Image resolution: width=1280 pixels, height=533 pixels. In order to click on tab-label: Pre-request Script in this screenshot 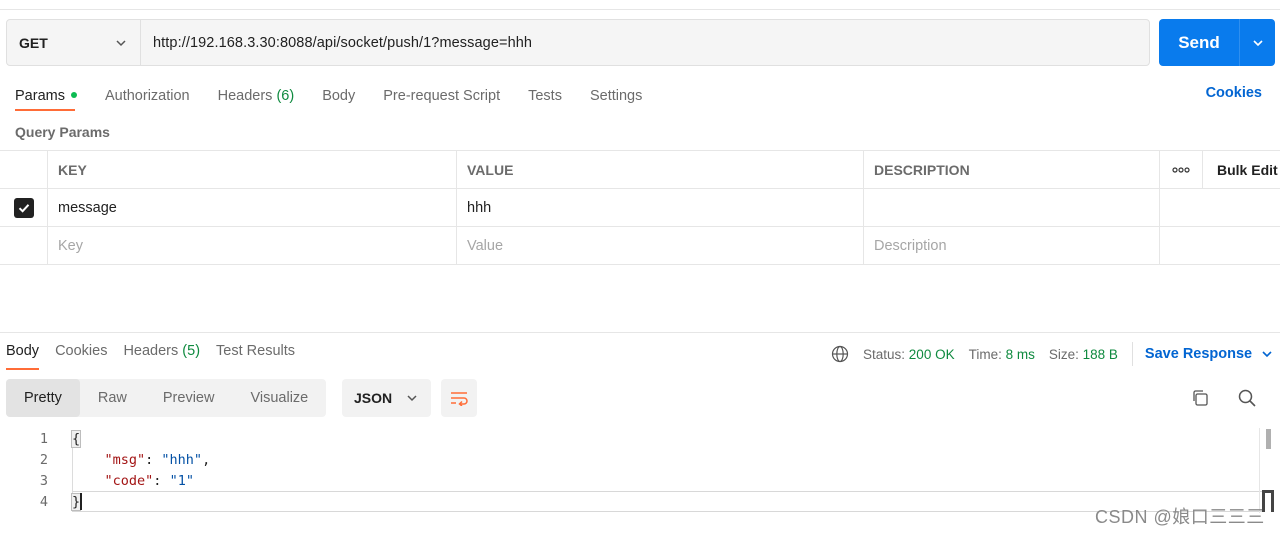, I will do `click(442, 96)`.